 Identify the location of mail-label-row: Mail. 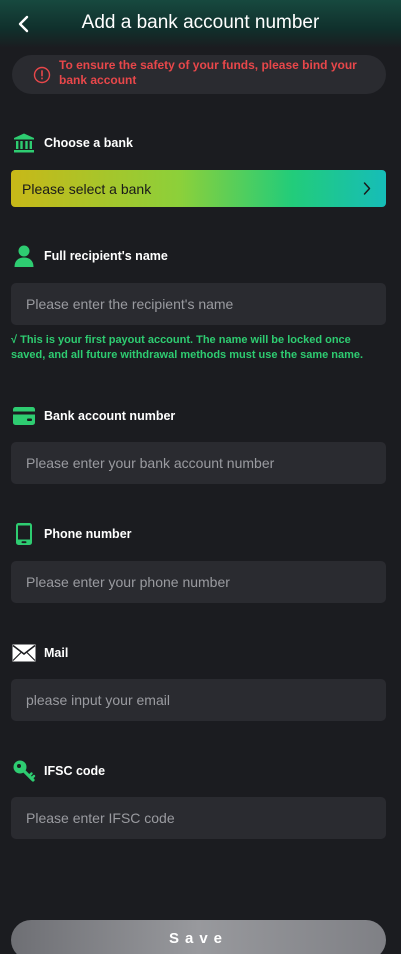
(40, 653).